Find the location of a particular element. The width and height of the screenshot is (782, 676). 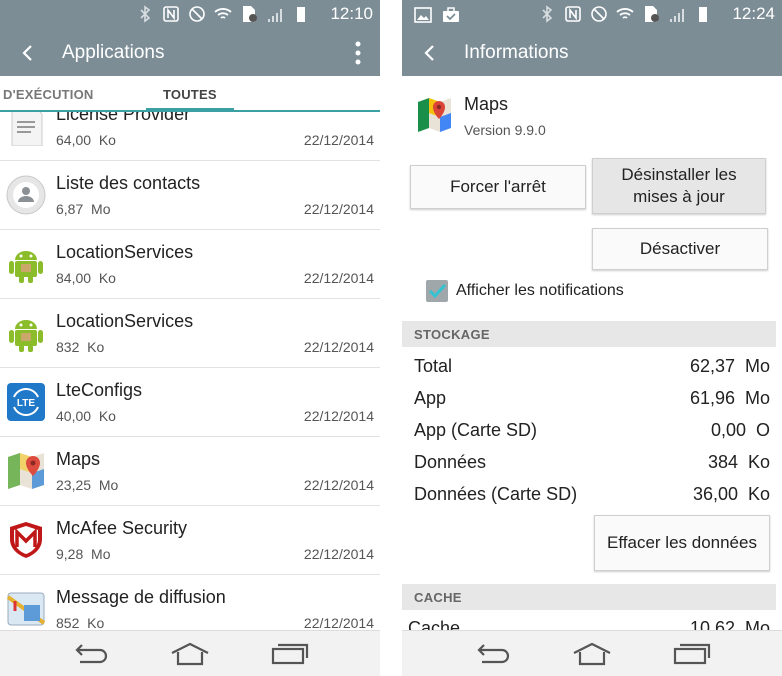

storage-label: Données is located at coordinates (450, 462).